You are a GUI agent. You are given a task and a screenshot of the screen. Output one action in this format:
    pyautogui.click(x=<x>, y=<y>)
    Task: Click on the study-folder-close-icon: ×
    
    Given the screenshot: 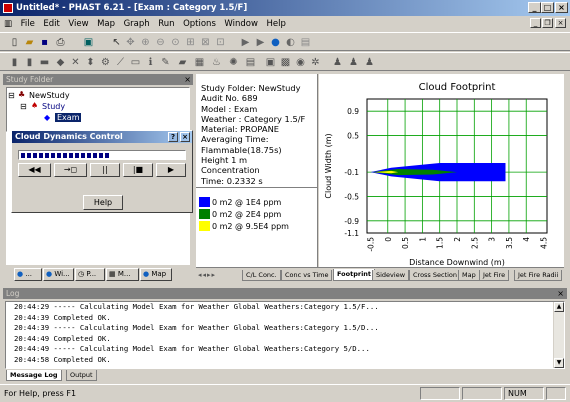 What is the action you would take?
    pyautogui.click(x=187, y=79)
    